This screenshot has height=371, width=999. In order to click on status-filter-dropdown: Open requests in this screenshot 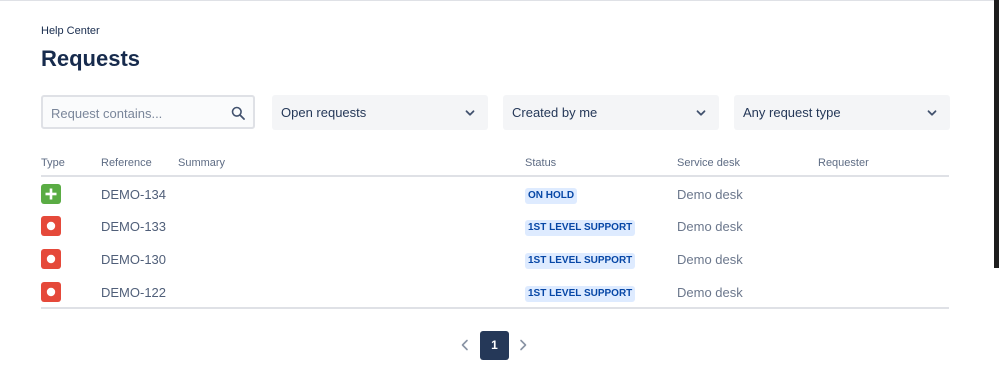, I will do `click(380, 112)`.